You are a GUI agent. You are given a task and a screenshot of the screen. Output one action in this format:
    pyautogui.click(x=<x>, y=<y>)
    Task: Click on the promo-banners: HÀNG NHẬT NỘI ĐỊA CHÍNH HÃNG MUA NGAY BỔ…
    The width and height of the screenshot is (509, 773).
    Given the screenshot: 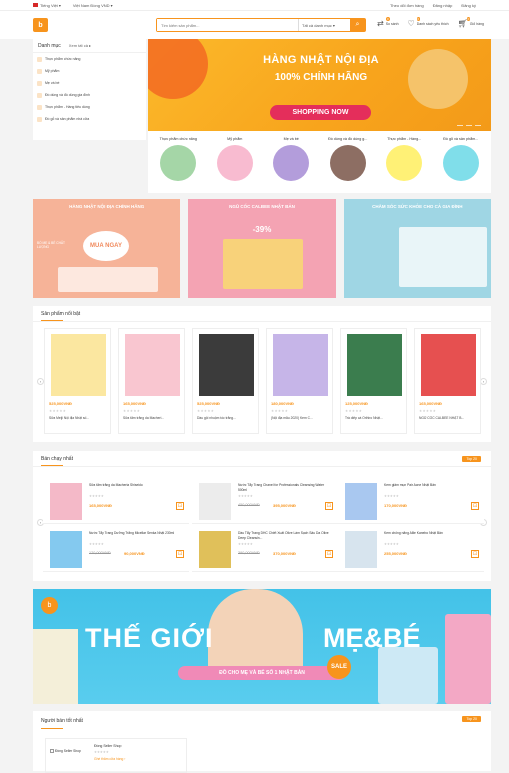 What is the action you would take?
    pyautogui.click(x=262, y=248)
    